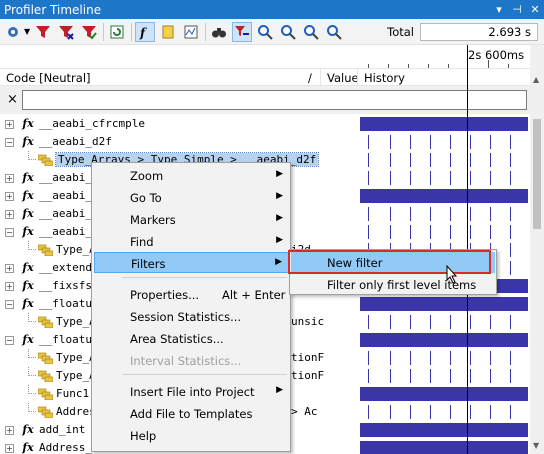  Describe the element at coordinates (517, 9) in the screenshot. I see `pin-icon: ⊣` at that location.